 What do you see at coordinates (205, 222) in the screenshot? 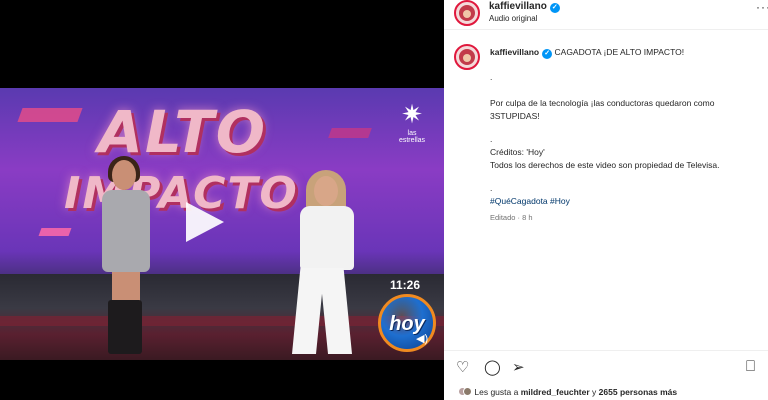
I see `play-icon` at bounding box center [205, 222].